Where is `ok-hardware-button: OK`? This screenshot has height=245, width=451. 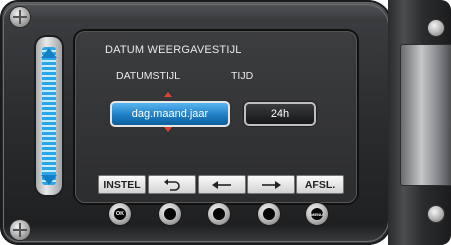 ok-hardware-button: OK is located at coordinates (120, 214).